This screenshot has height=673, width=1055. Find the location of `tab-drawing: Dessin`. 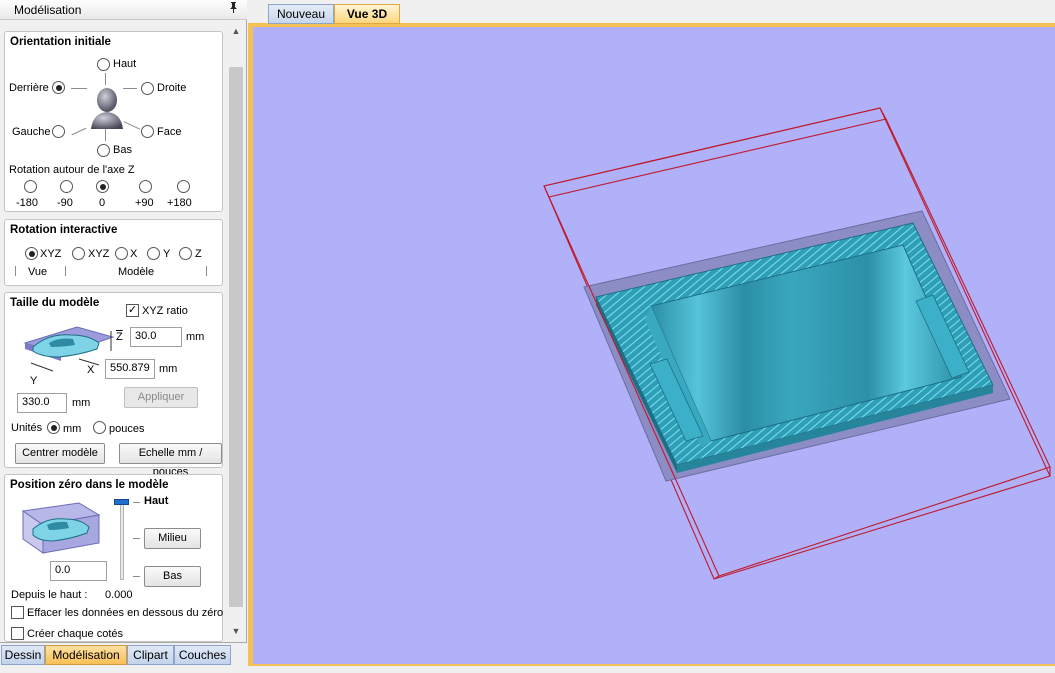

tab-drawing: Dessin is located at coordinates (23, 655).